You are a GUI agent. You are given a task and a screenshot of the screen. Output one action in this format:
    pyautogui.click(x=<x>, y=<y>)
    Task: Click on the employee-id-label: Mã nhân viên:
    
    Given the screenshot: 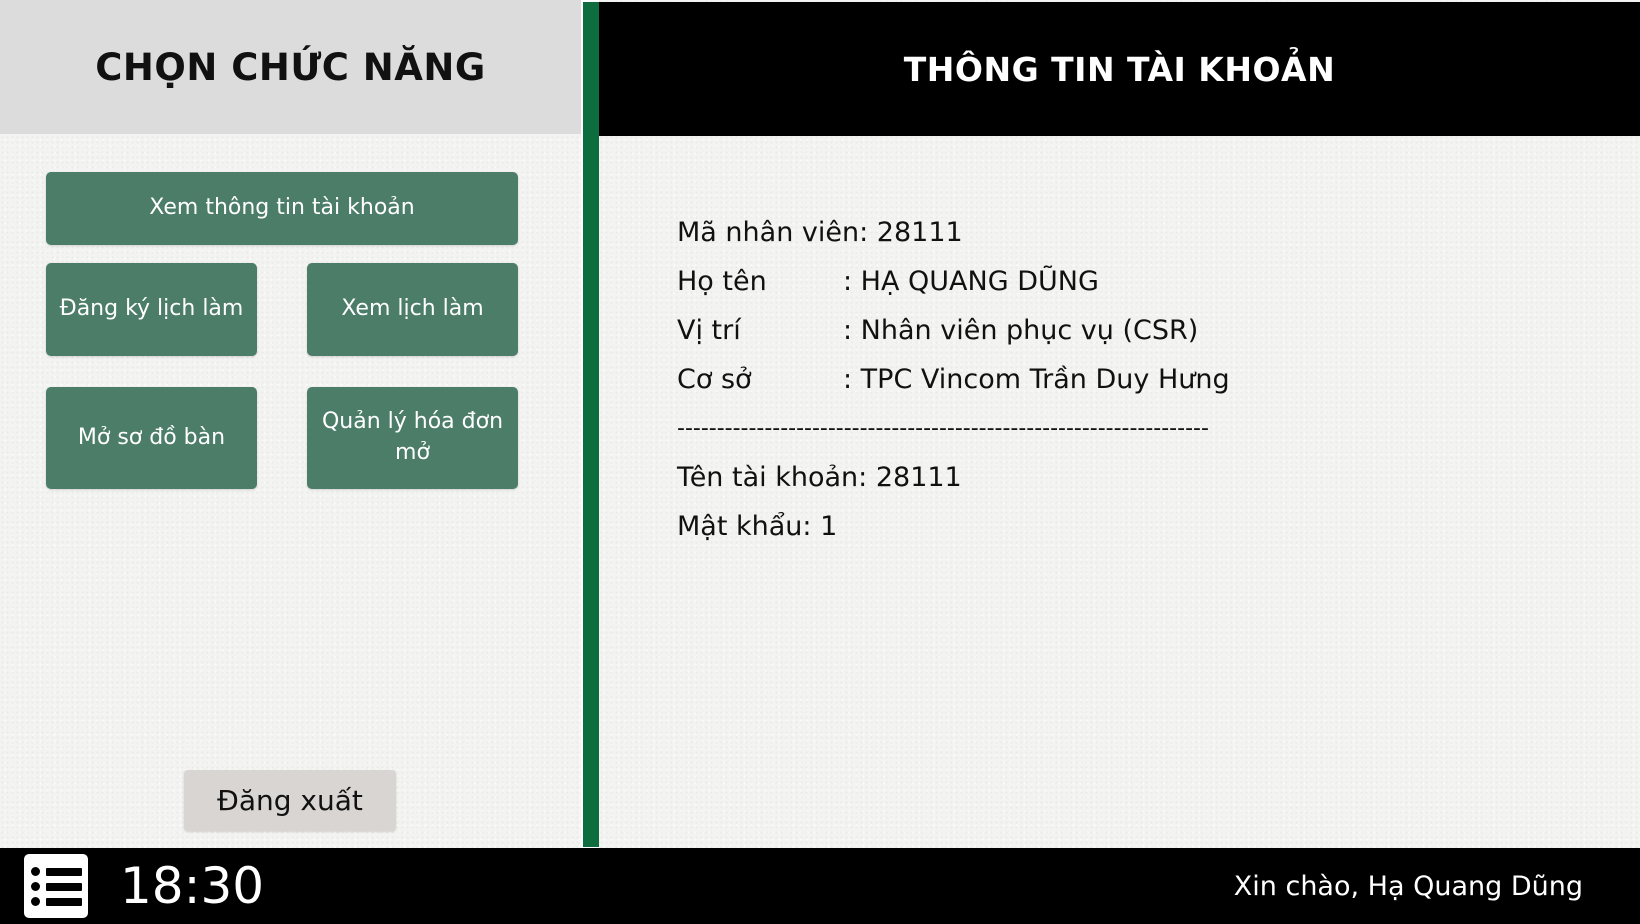 What is the action you would take?
    pyautogui.click(x=773, y=232)
    